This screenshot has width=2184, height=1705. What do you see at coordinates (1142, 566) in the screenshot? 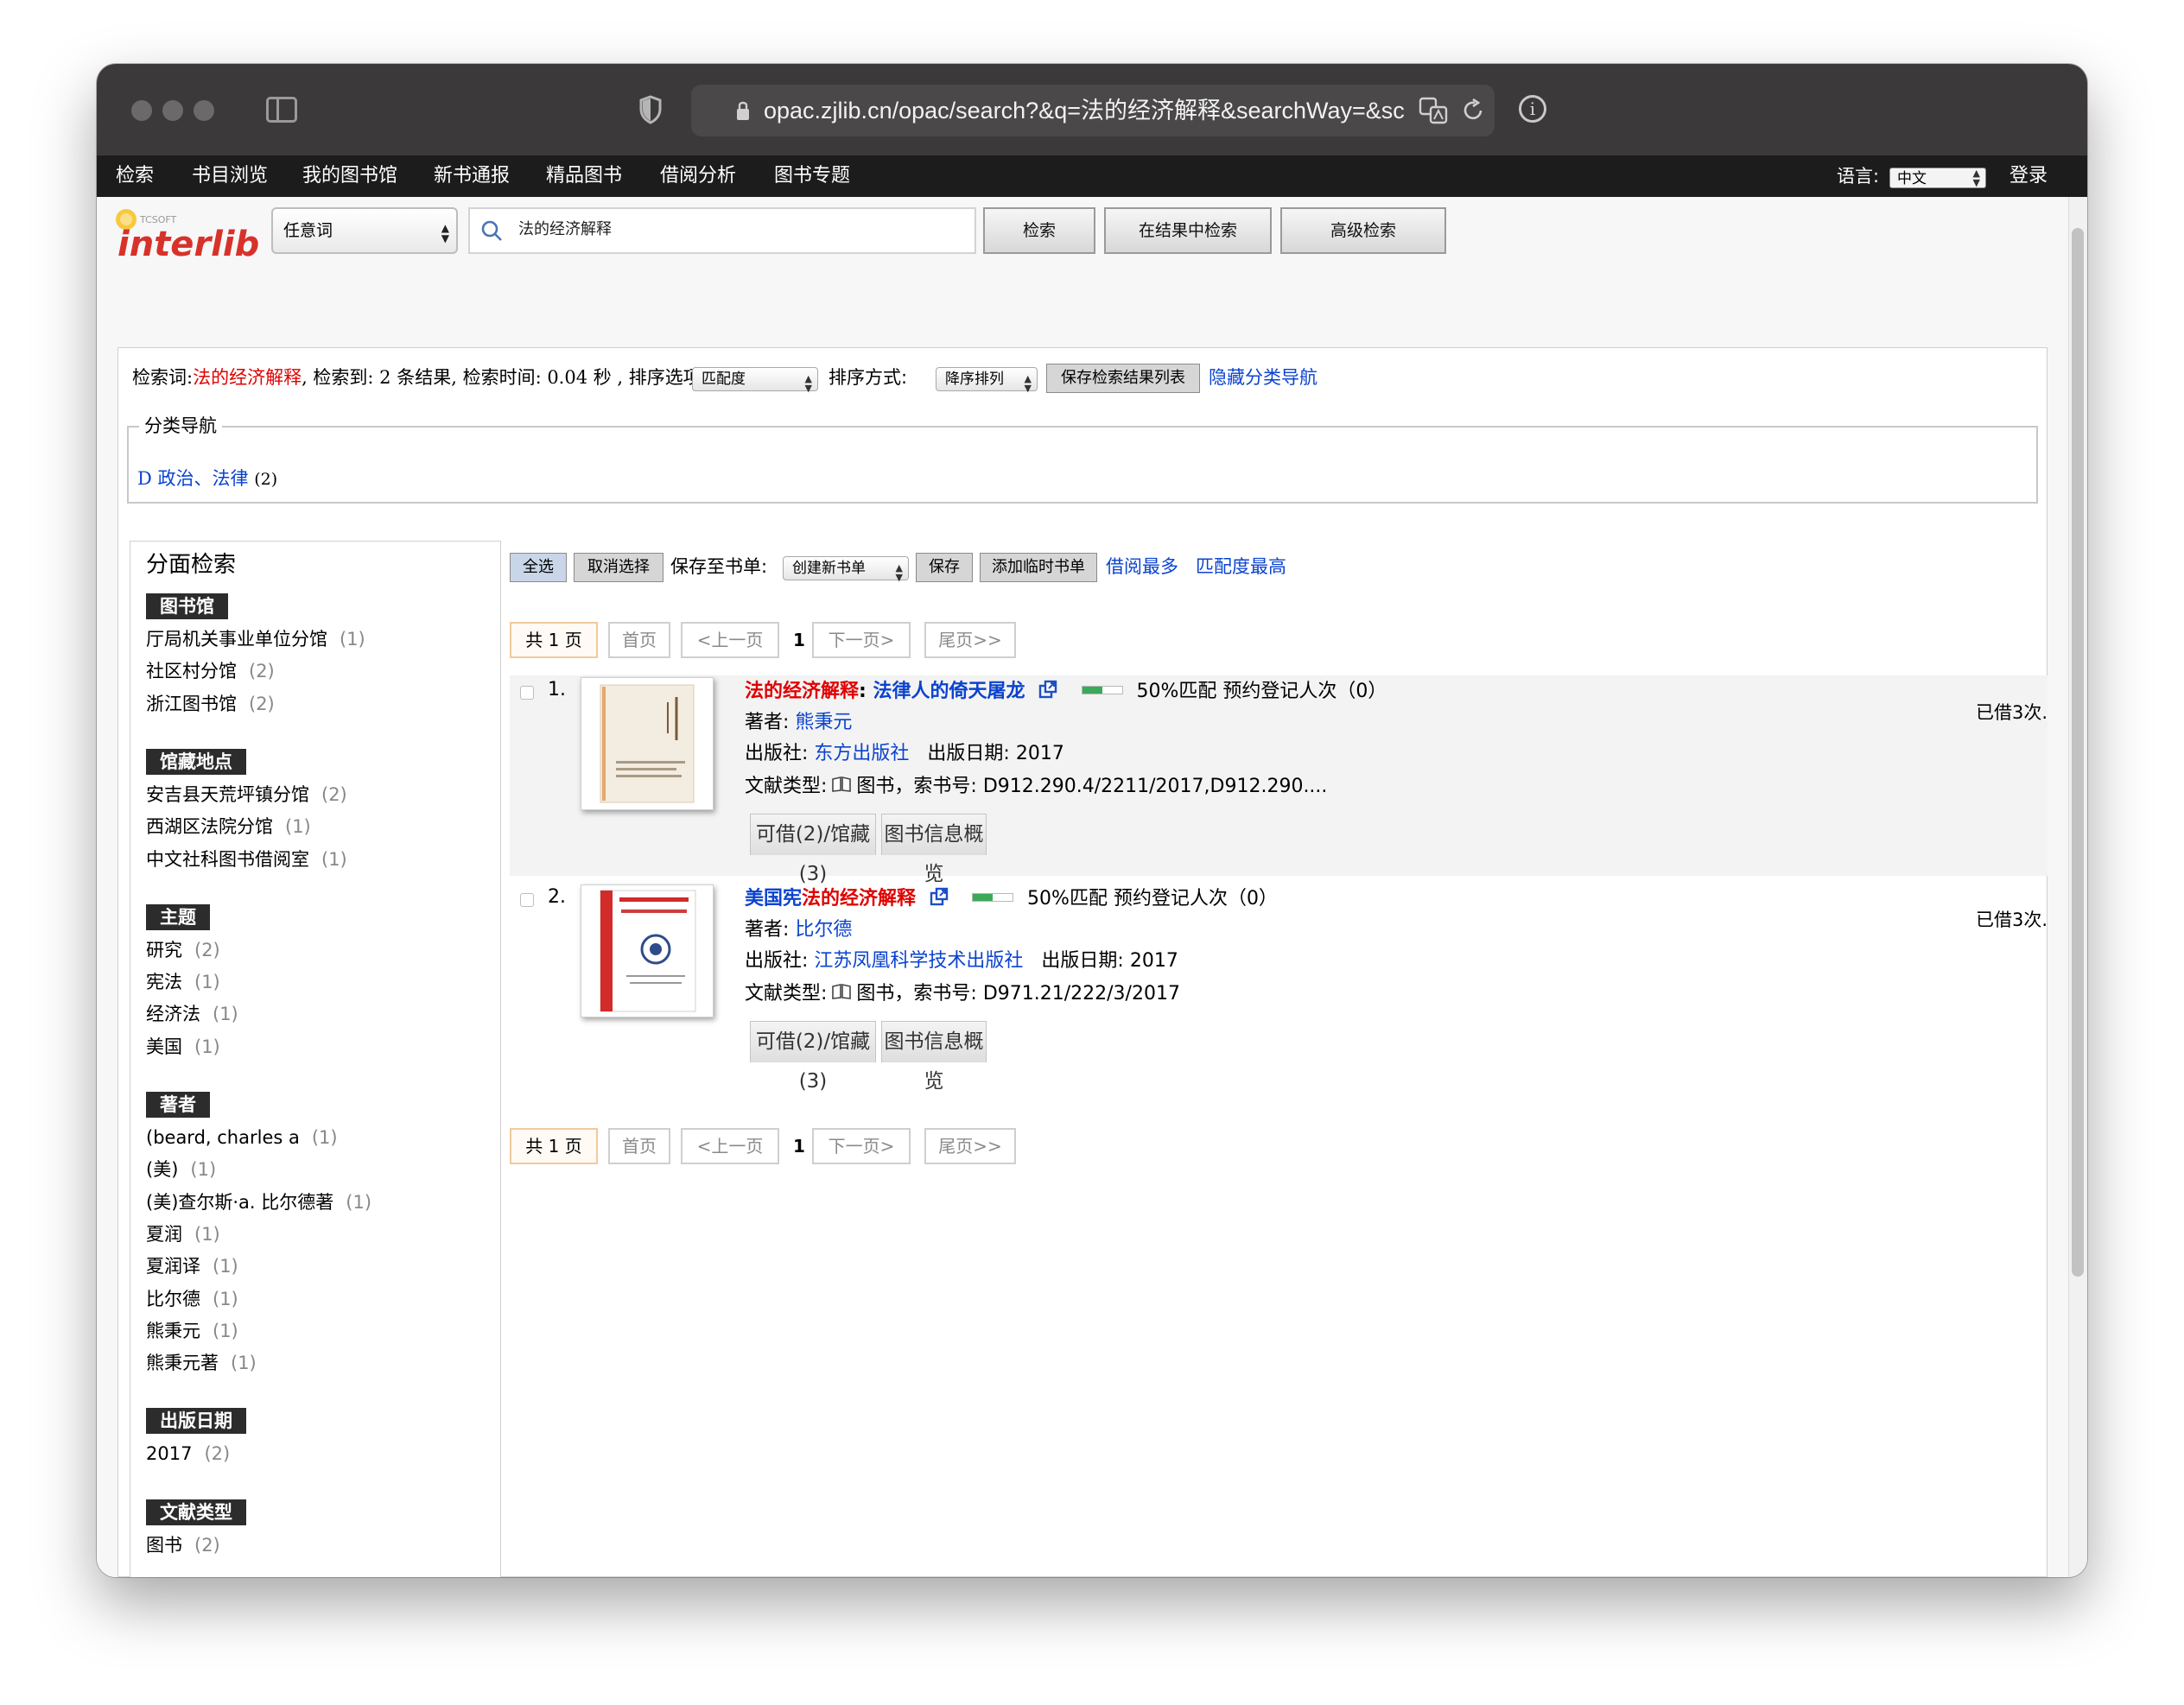
I see `sort-most-borrowed-link: 借阅最多` at bounding box center [1142, 566].